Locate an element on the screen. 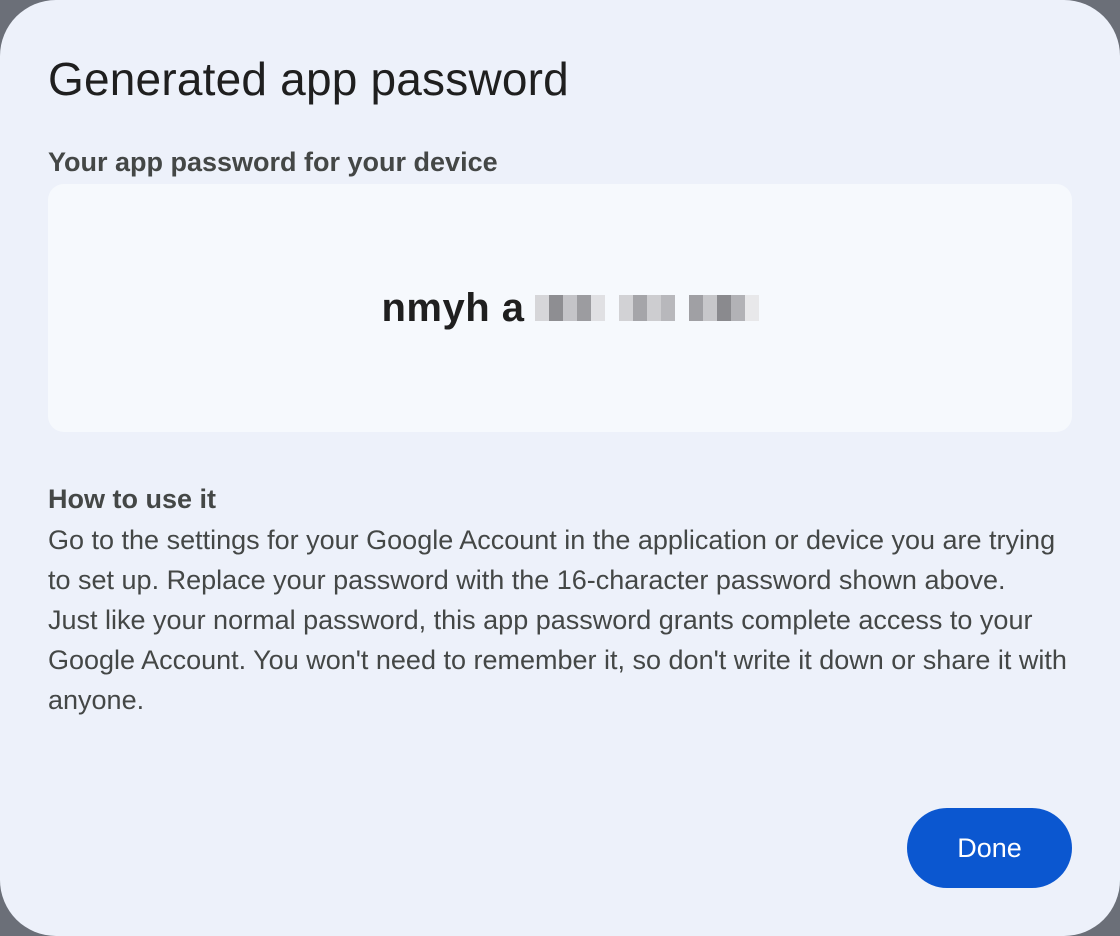  done-button: Done is located at coordinates (989, 848).